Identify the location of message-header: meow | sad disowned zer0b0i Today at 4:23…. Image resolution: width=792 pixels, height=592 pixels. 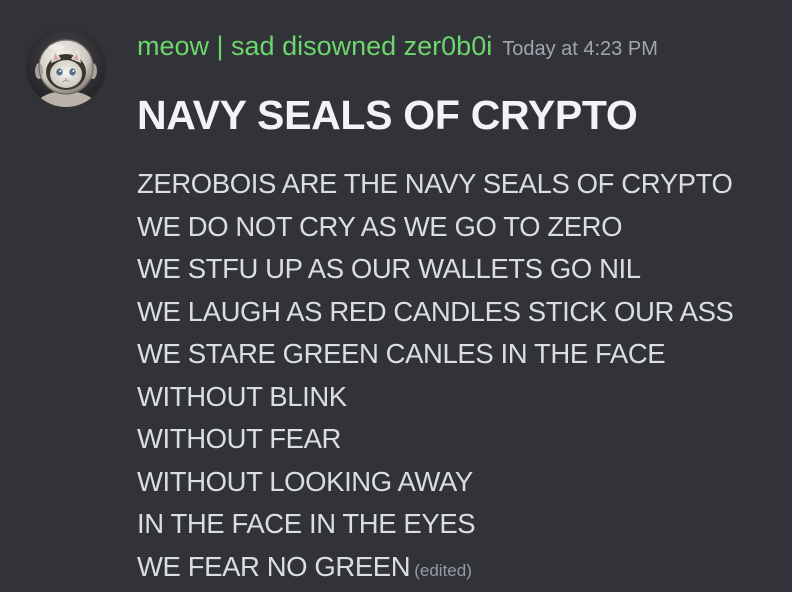
(397, 48).